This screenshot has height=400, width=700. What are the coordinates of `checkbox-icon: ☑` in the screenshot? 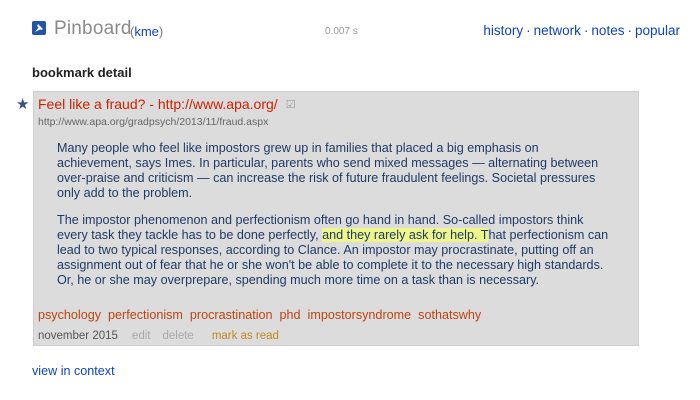 It's located at (291, 104).